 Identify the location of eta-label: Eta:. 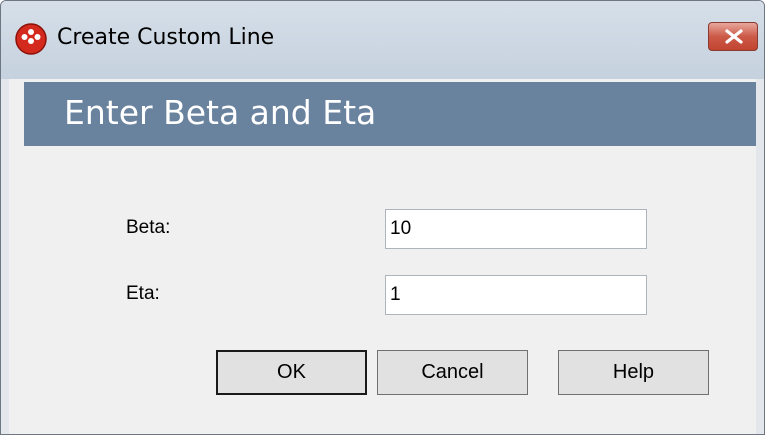
(143, 293).